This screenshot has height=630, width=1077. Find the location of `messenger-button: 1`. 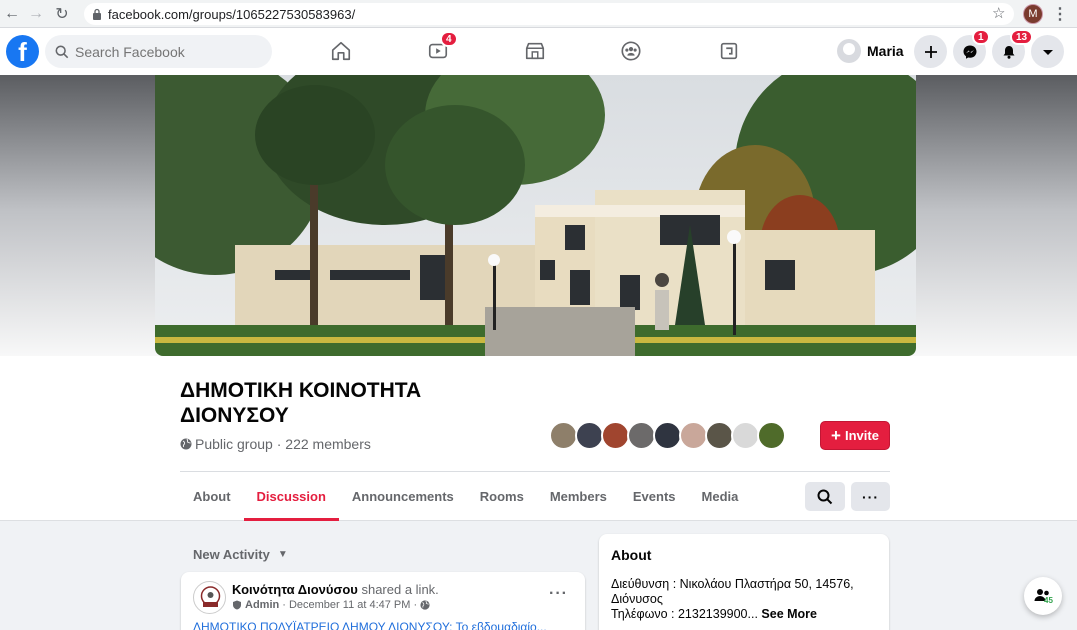

messenger-button: 1 is located at coordinates (971, 48).